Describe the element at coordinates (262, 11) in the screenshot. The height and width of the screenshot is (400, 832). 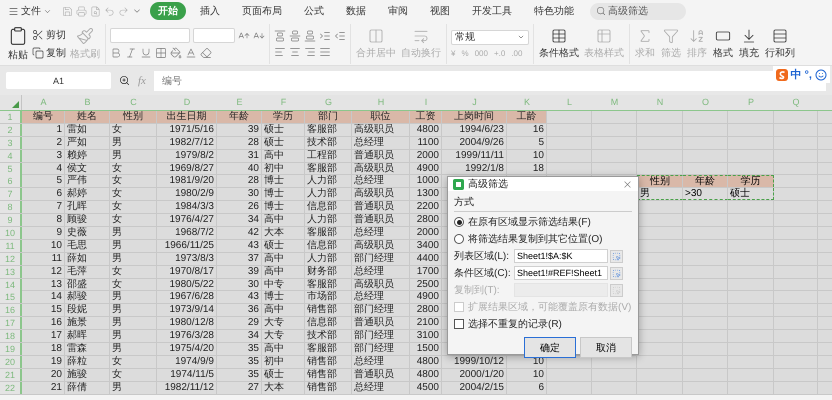
I see `ribbon-tab: 页面布局` at that location.